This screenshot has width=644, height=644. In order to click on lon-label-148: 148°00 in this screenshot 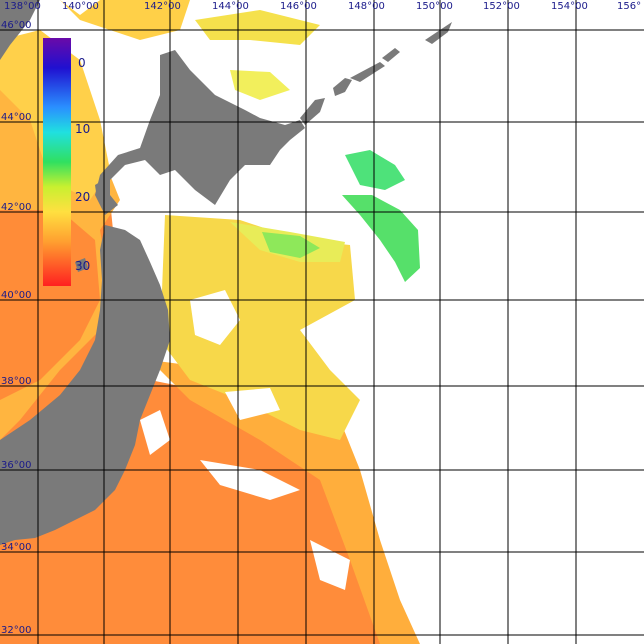, I will do `click(366, 6)`.